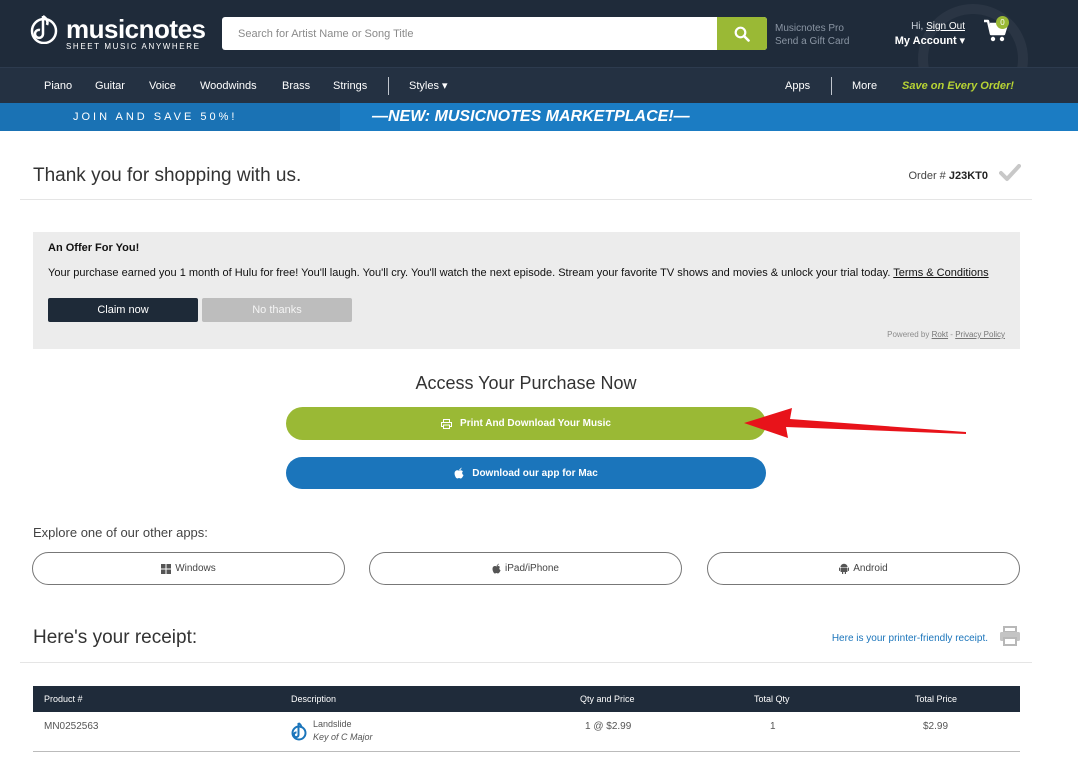  I want to click on logo-icon, so click(44, 29).